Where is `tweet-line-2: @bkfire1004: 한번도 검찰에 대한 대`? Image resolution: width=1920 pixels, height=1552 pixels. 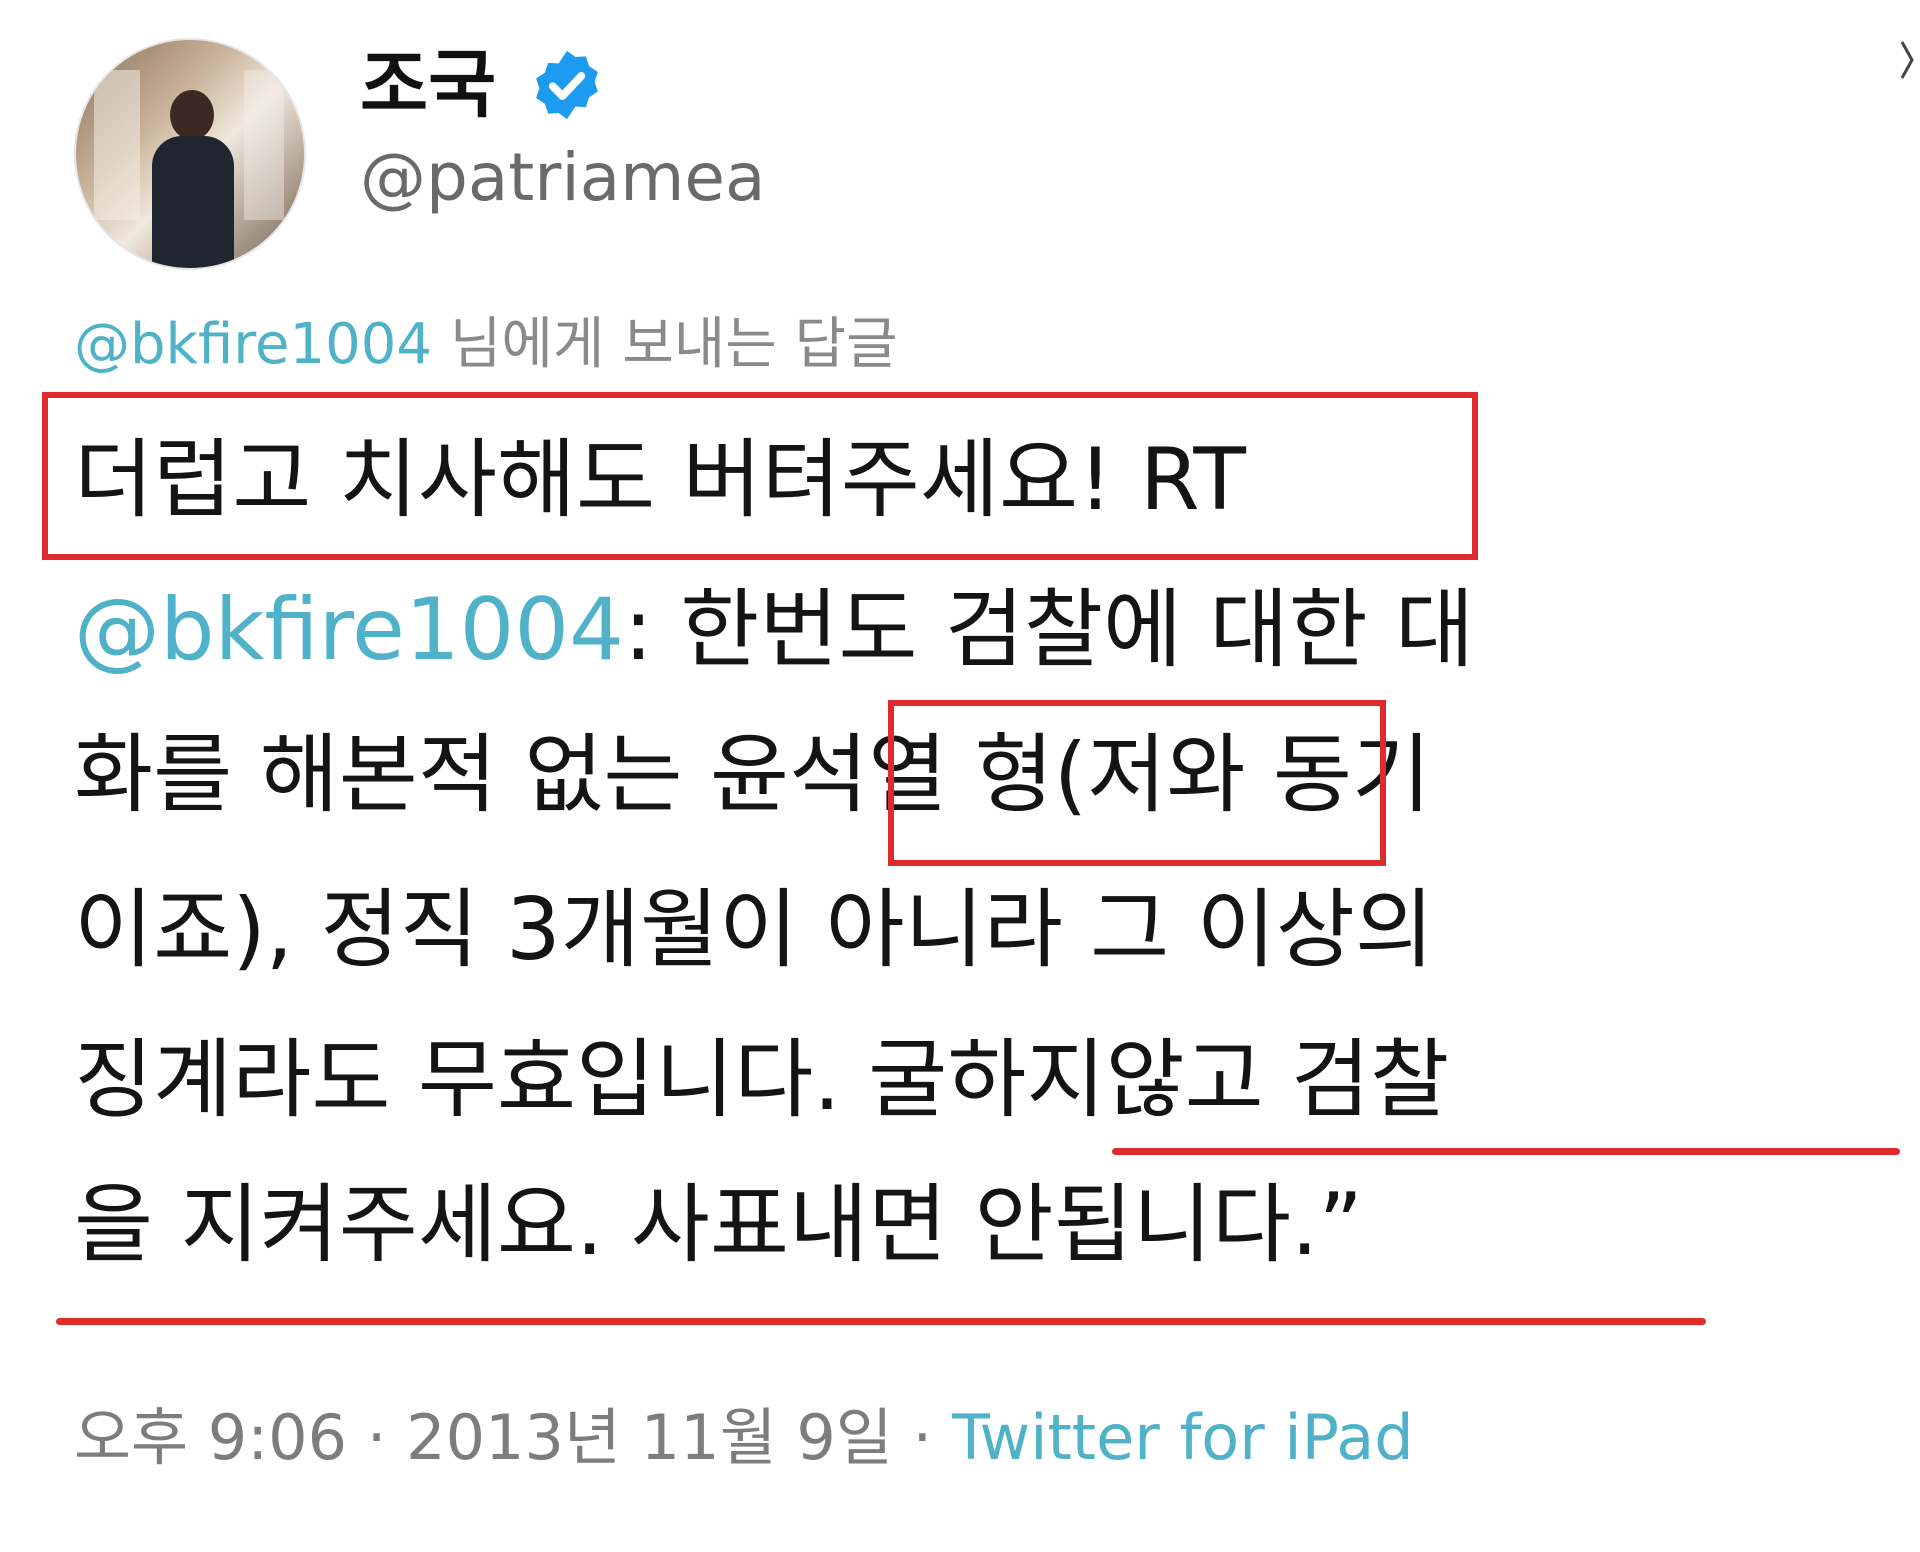
tweet-line-2: @bkfire1004: 한번도 검찰에 대한 대 is located at coordinates (774, 630).